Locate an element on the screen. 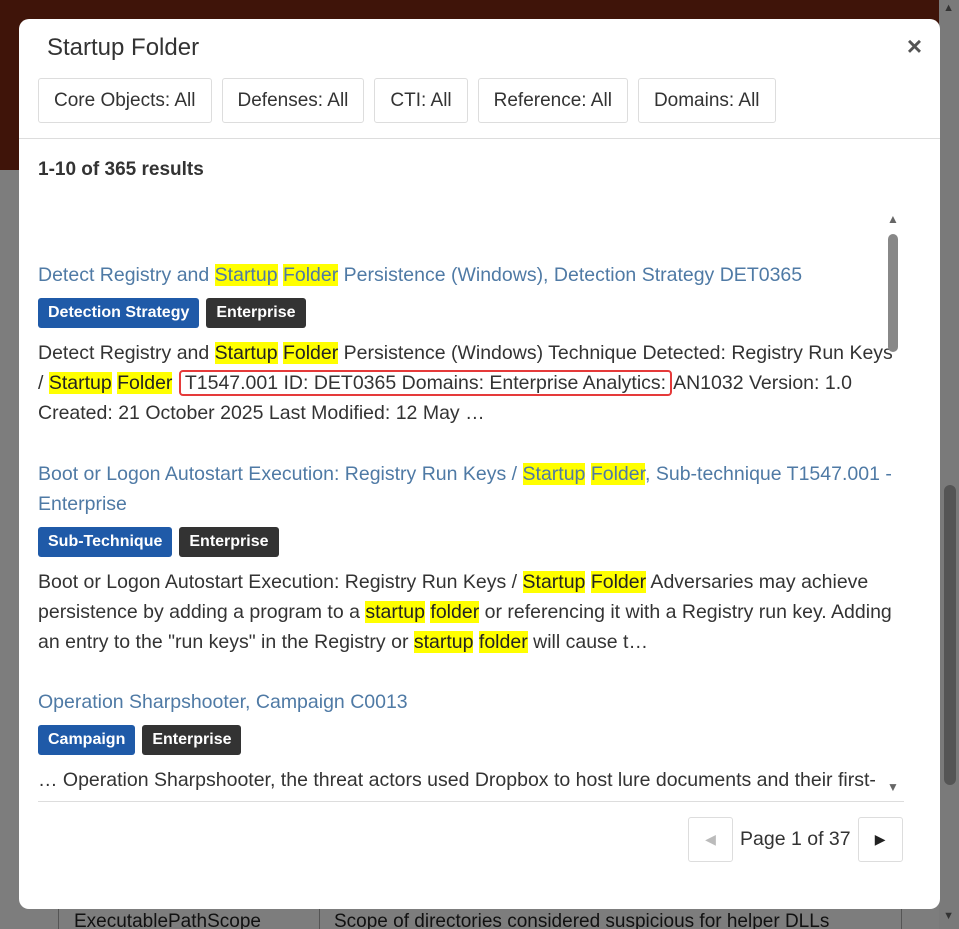  result-title-link: Operation Sharpshooter, Campaign C0013 is located at coordinates (468, 702).